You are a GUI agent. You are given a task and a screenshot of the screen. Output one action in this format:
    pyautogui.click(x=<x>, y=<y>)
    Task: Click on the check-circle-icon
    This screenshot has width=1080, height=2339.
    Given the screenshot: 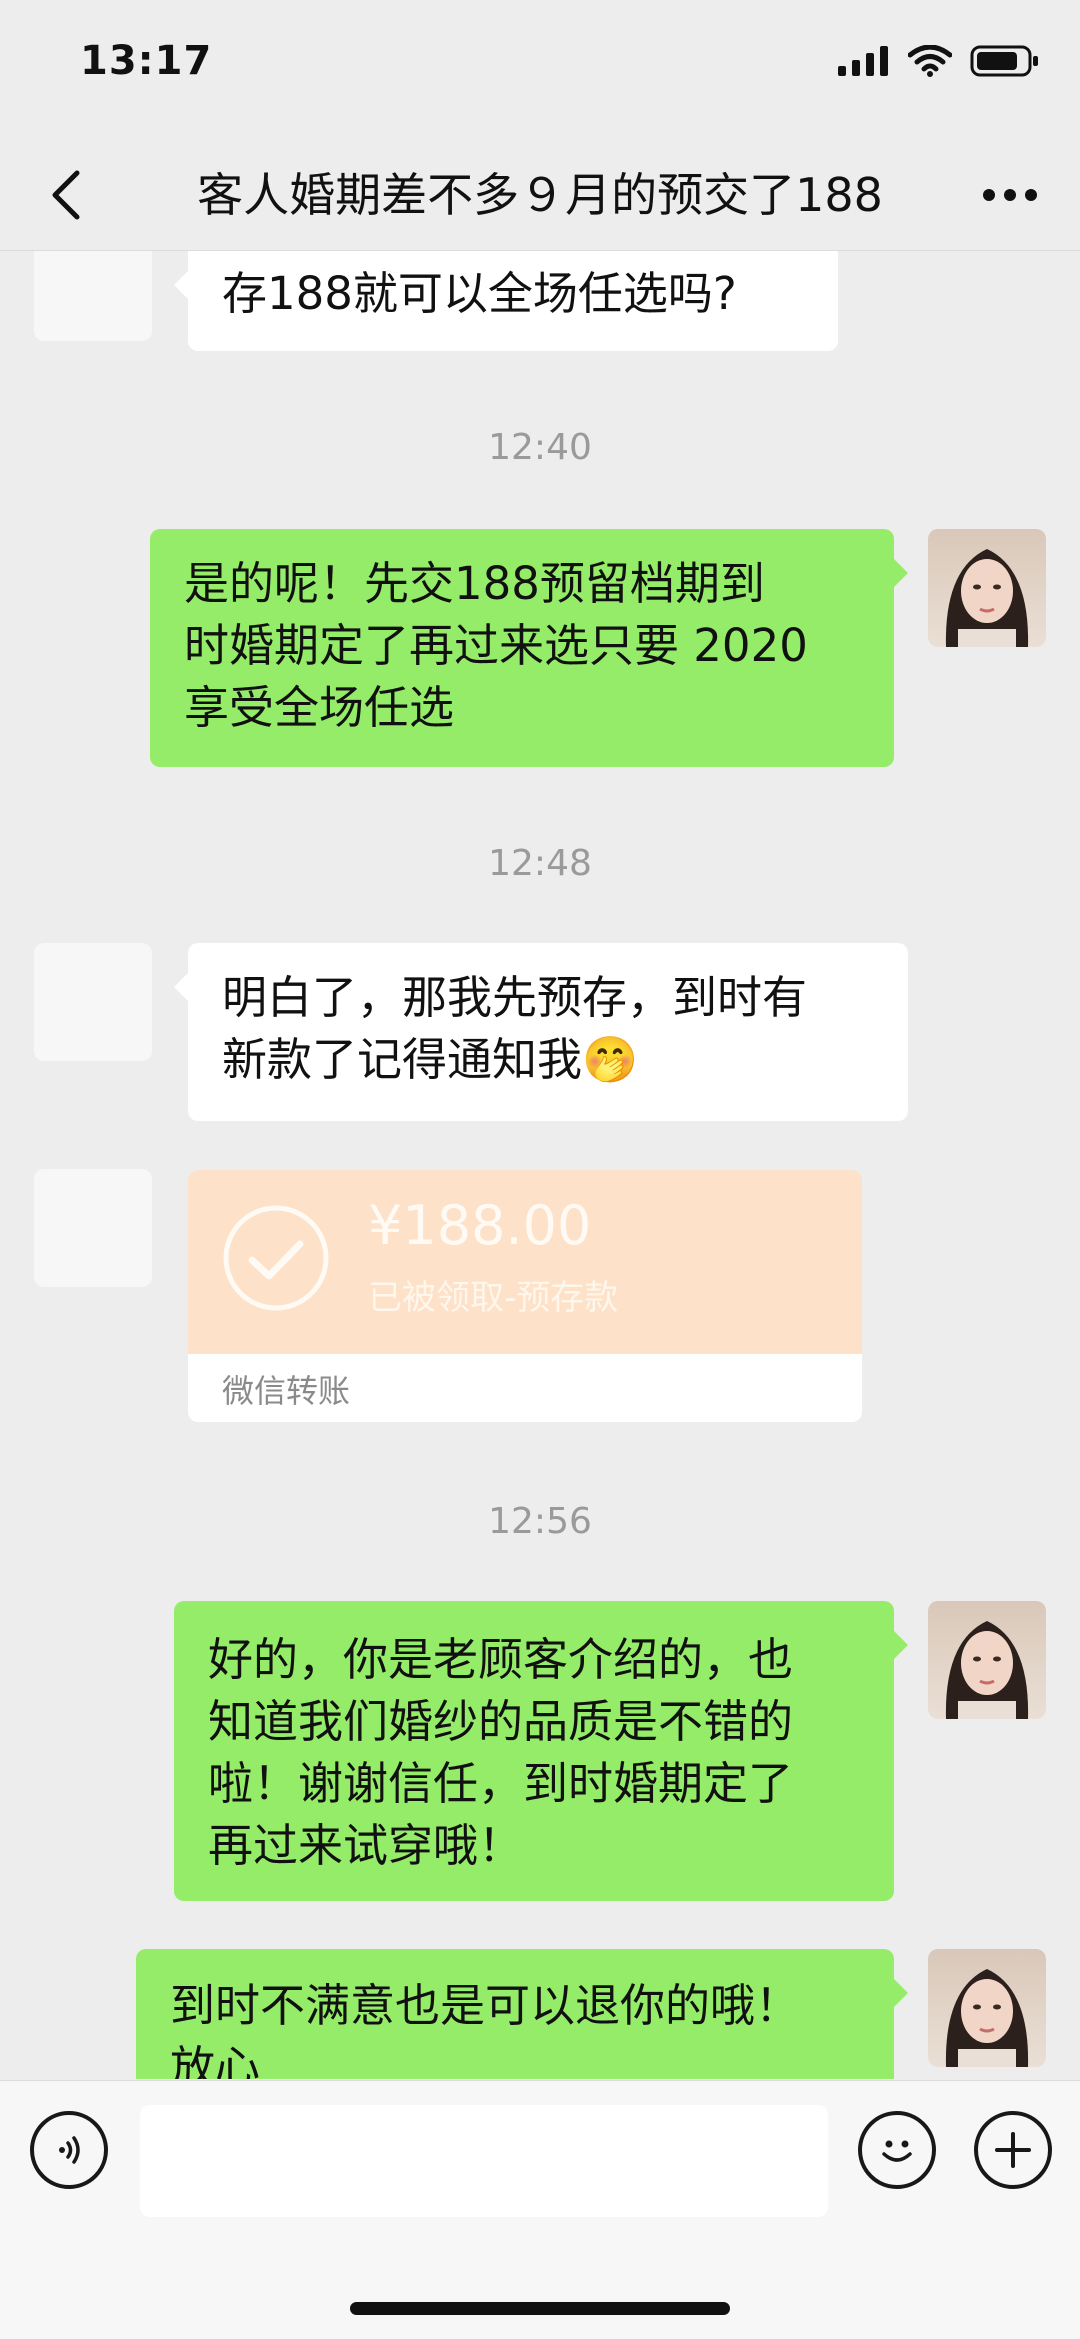 What is the action you would take?
    pyautogui.click(x=276, y=1258)
    